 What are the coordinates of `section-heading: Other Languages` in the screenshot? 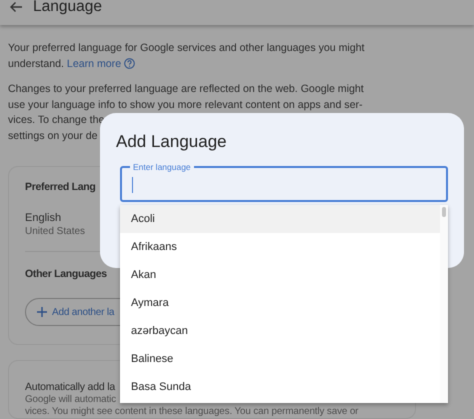 It's located at (66, 274).